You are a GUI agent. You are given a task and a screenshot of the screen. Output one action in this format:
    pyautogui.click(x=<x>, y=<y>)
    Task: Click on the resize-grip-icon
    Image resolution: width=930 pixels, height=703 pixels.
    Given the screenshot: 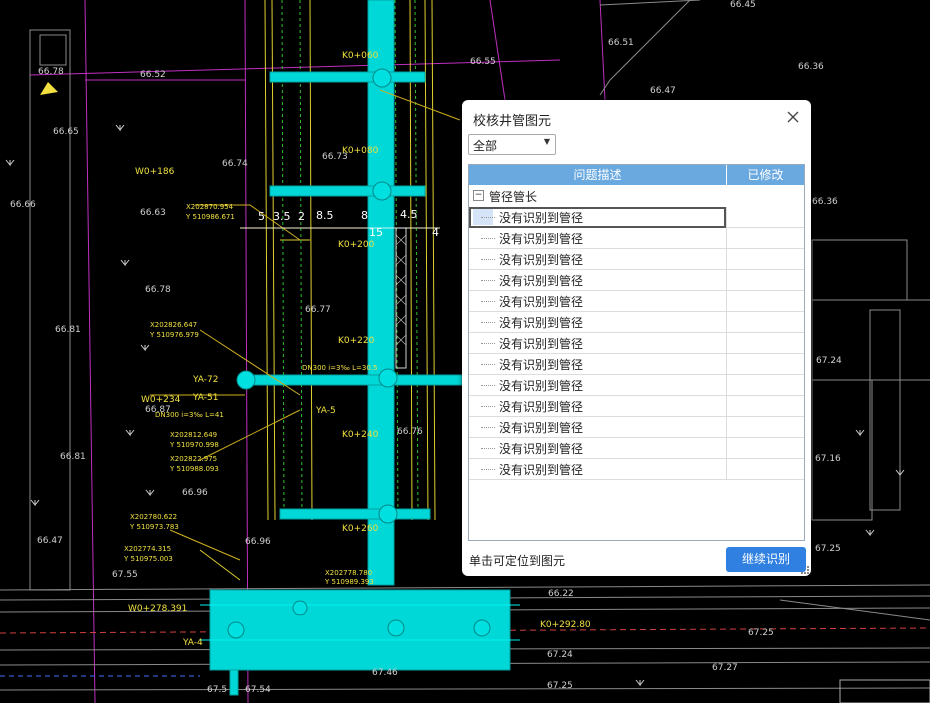 What is the action you would take?
    pyautogui.click(x=805, y=570)
    